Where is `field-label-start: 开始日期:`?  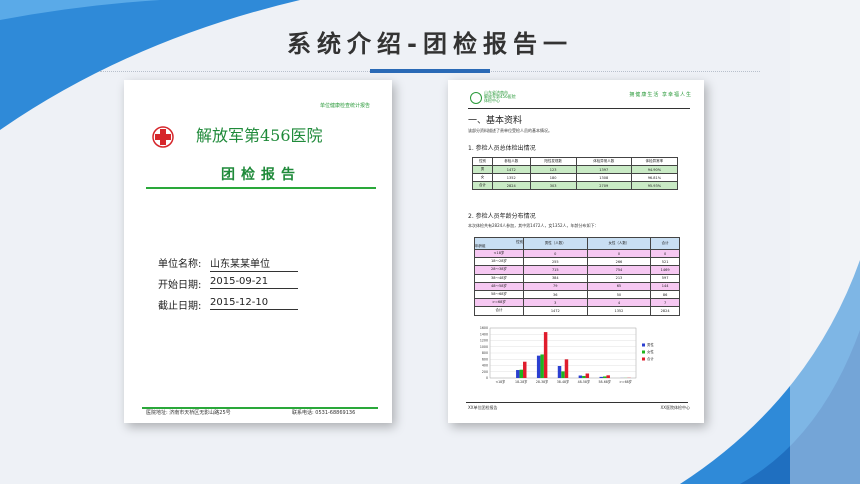
field-label-start: 开始日期: is located at coordinates (180, 285).